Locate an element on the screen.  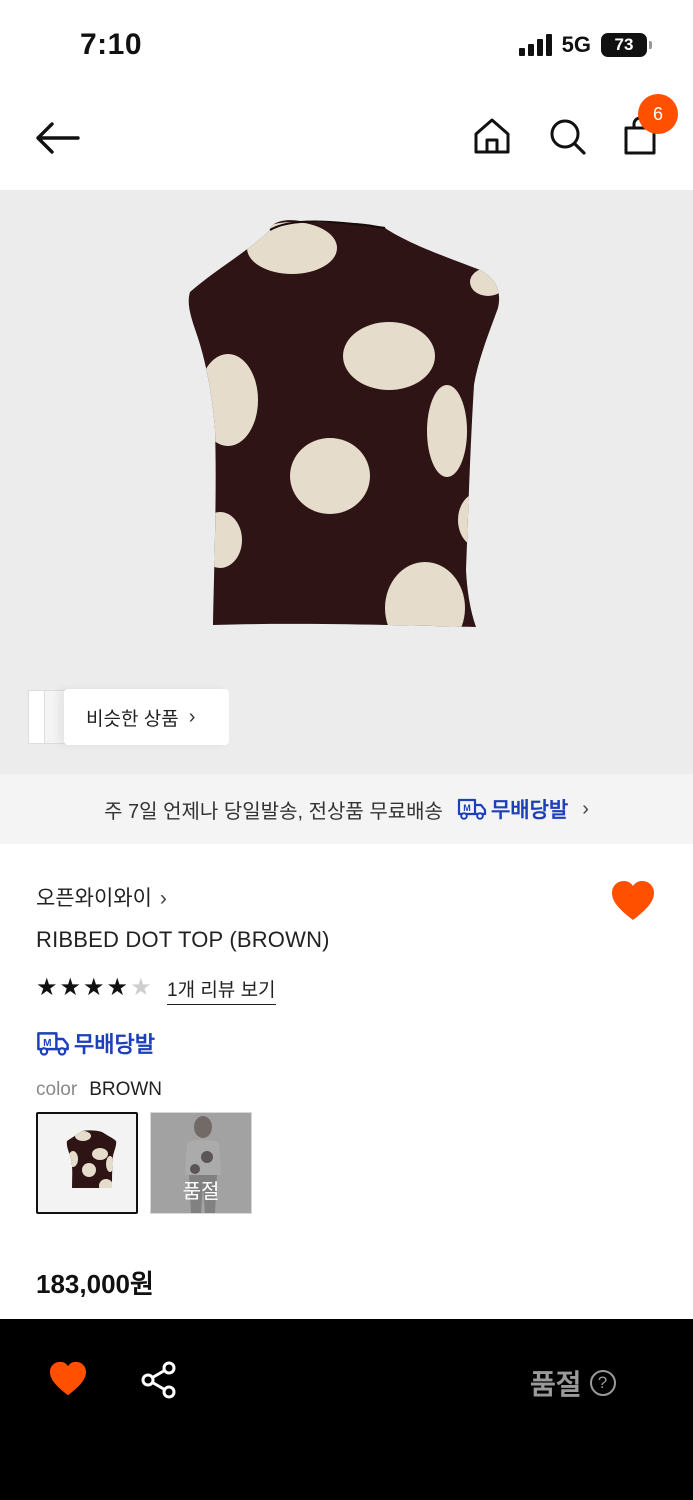
share-icon is located at coordinates (159, 1380).